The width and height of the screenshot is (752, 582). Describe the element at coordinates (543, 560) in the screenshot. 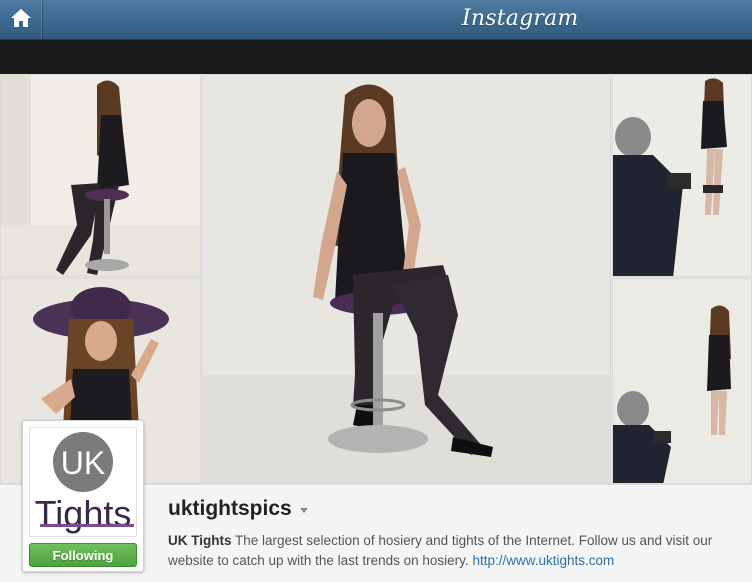

I see `bio-website-link: http://www.uktights.com` at that location.